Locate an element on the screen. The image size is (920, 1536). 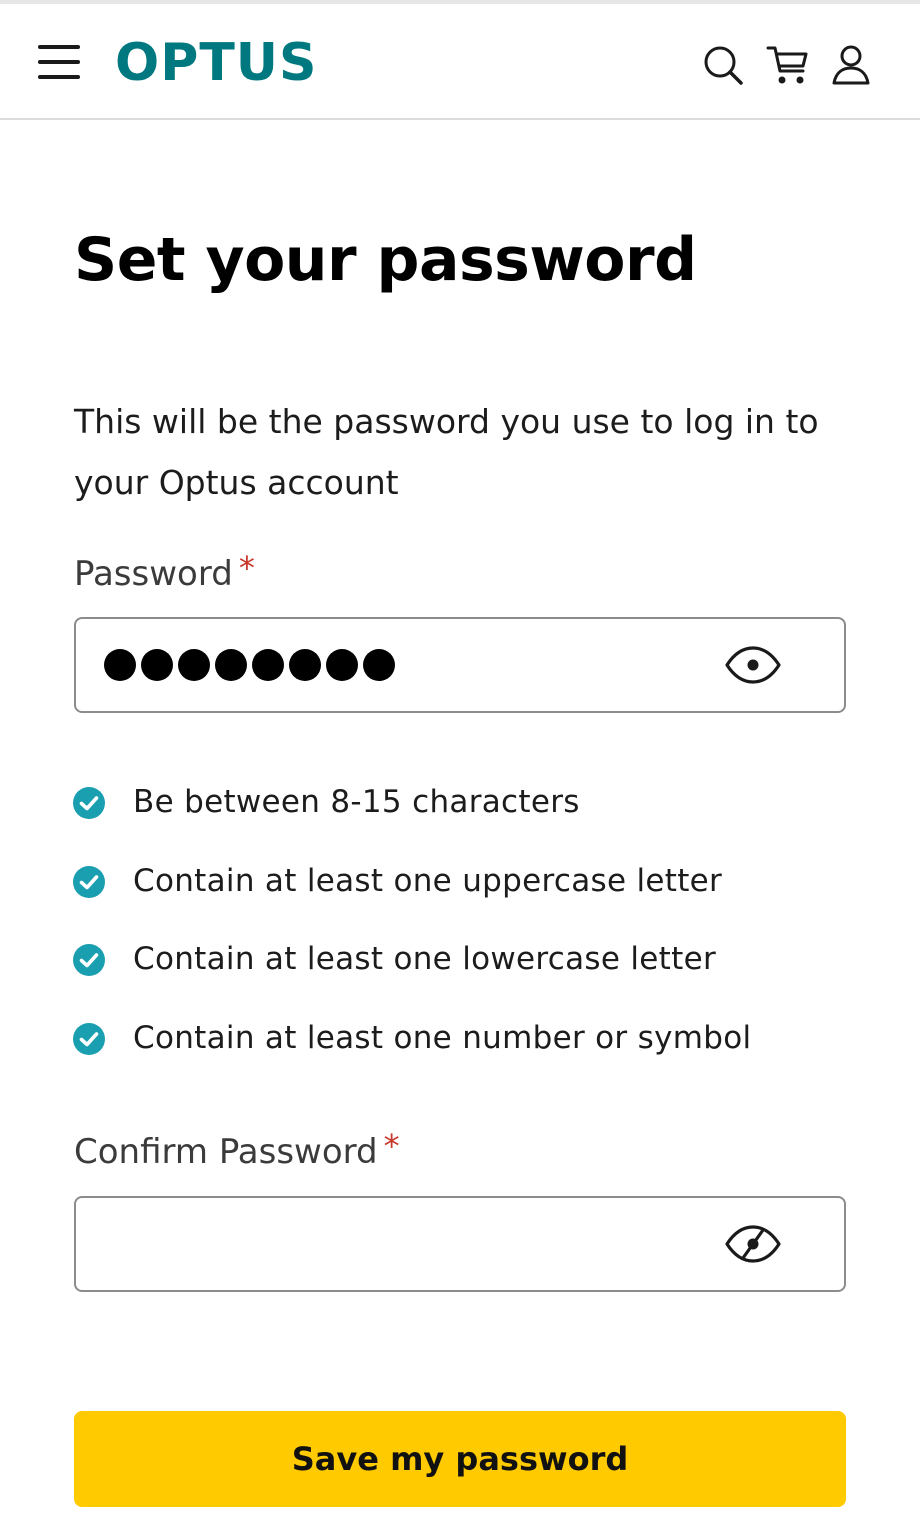
password-label: Password * is located at coordinates (164, 571).